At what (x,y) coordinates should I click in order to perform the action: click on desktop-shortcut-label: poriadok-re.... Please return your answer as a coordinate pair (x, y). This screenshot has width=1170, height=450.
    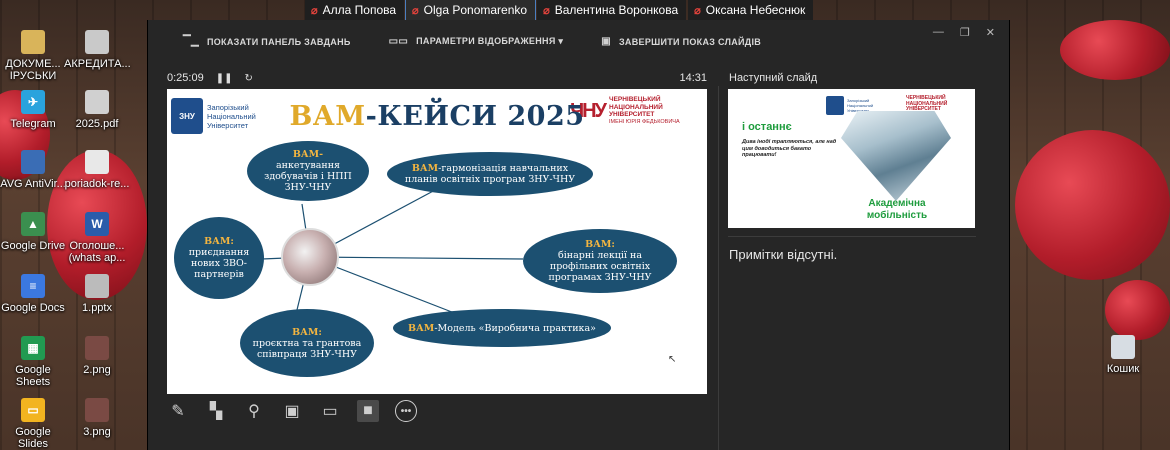
    Looking at the image, I should click on (97, 184).